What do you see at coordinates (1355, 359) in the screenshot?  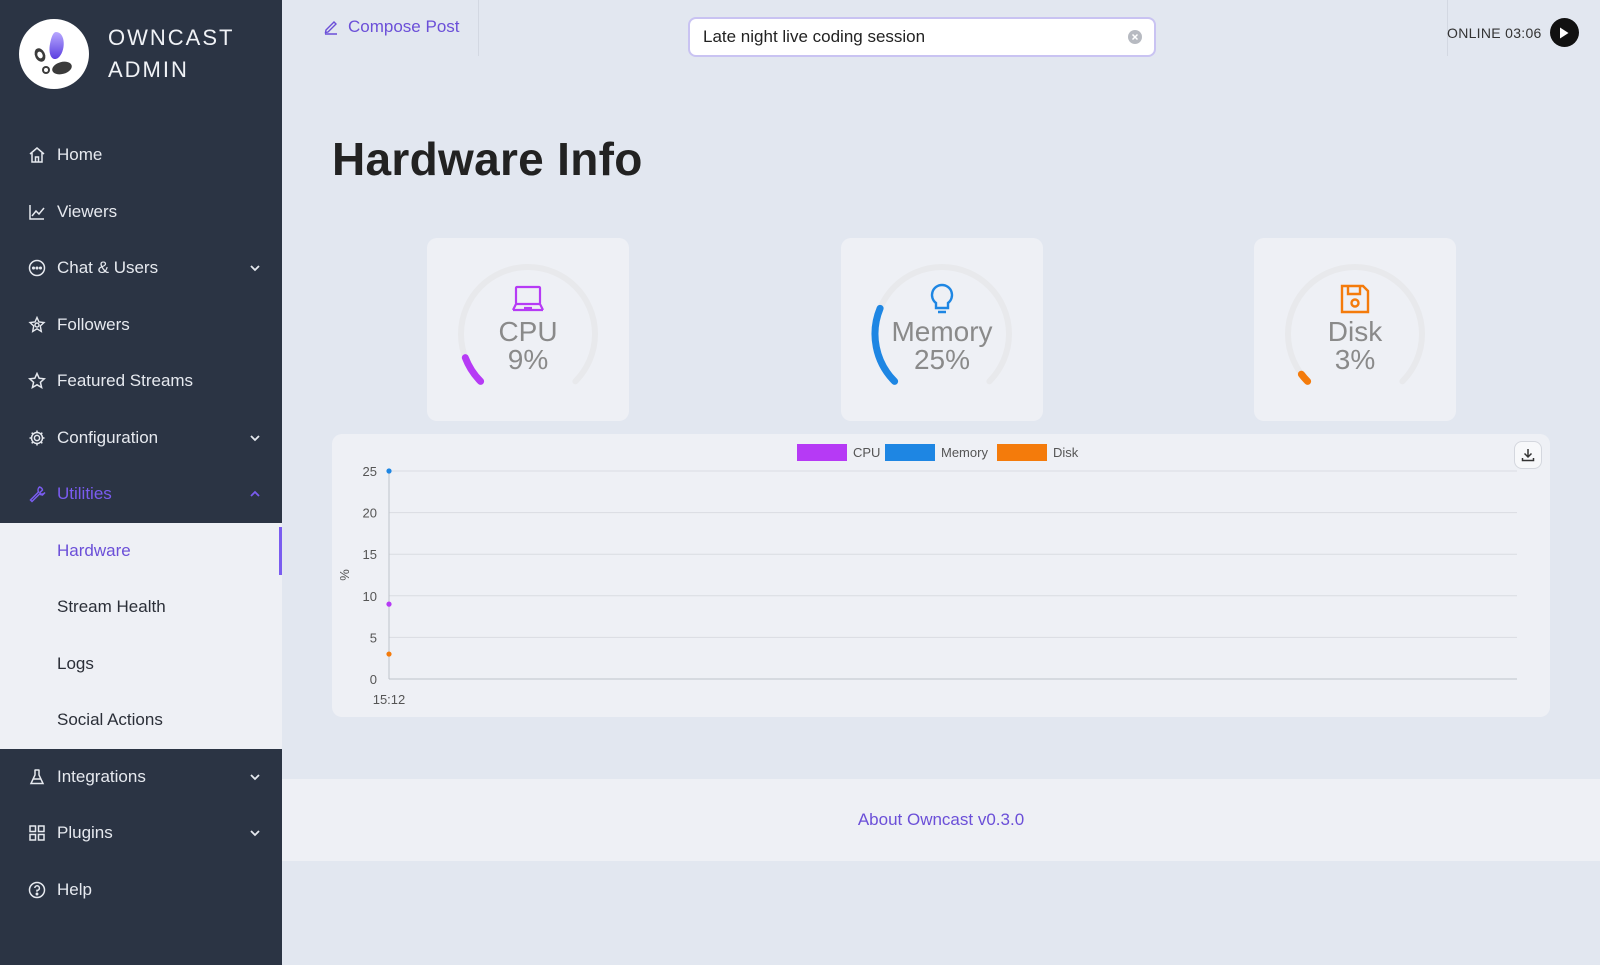 I see `disk-gauge-value: 3%` at bounding box center [1355, 359].